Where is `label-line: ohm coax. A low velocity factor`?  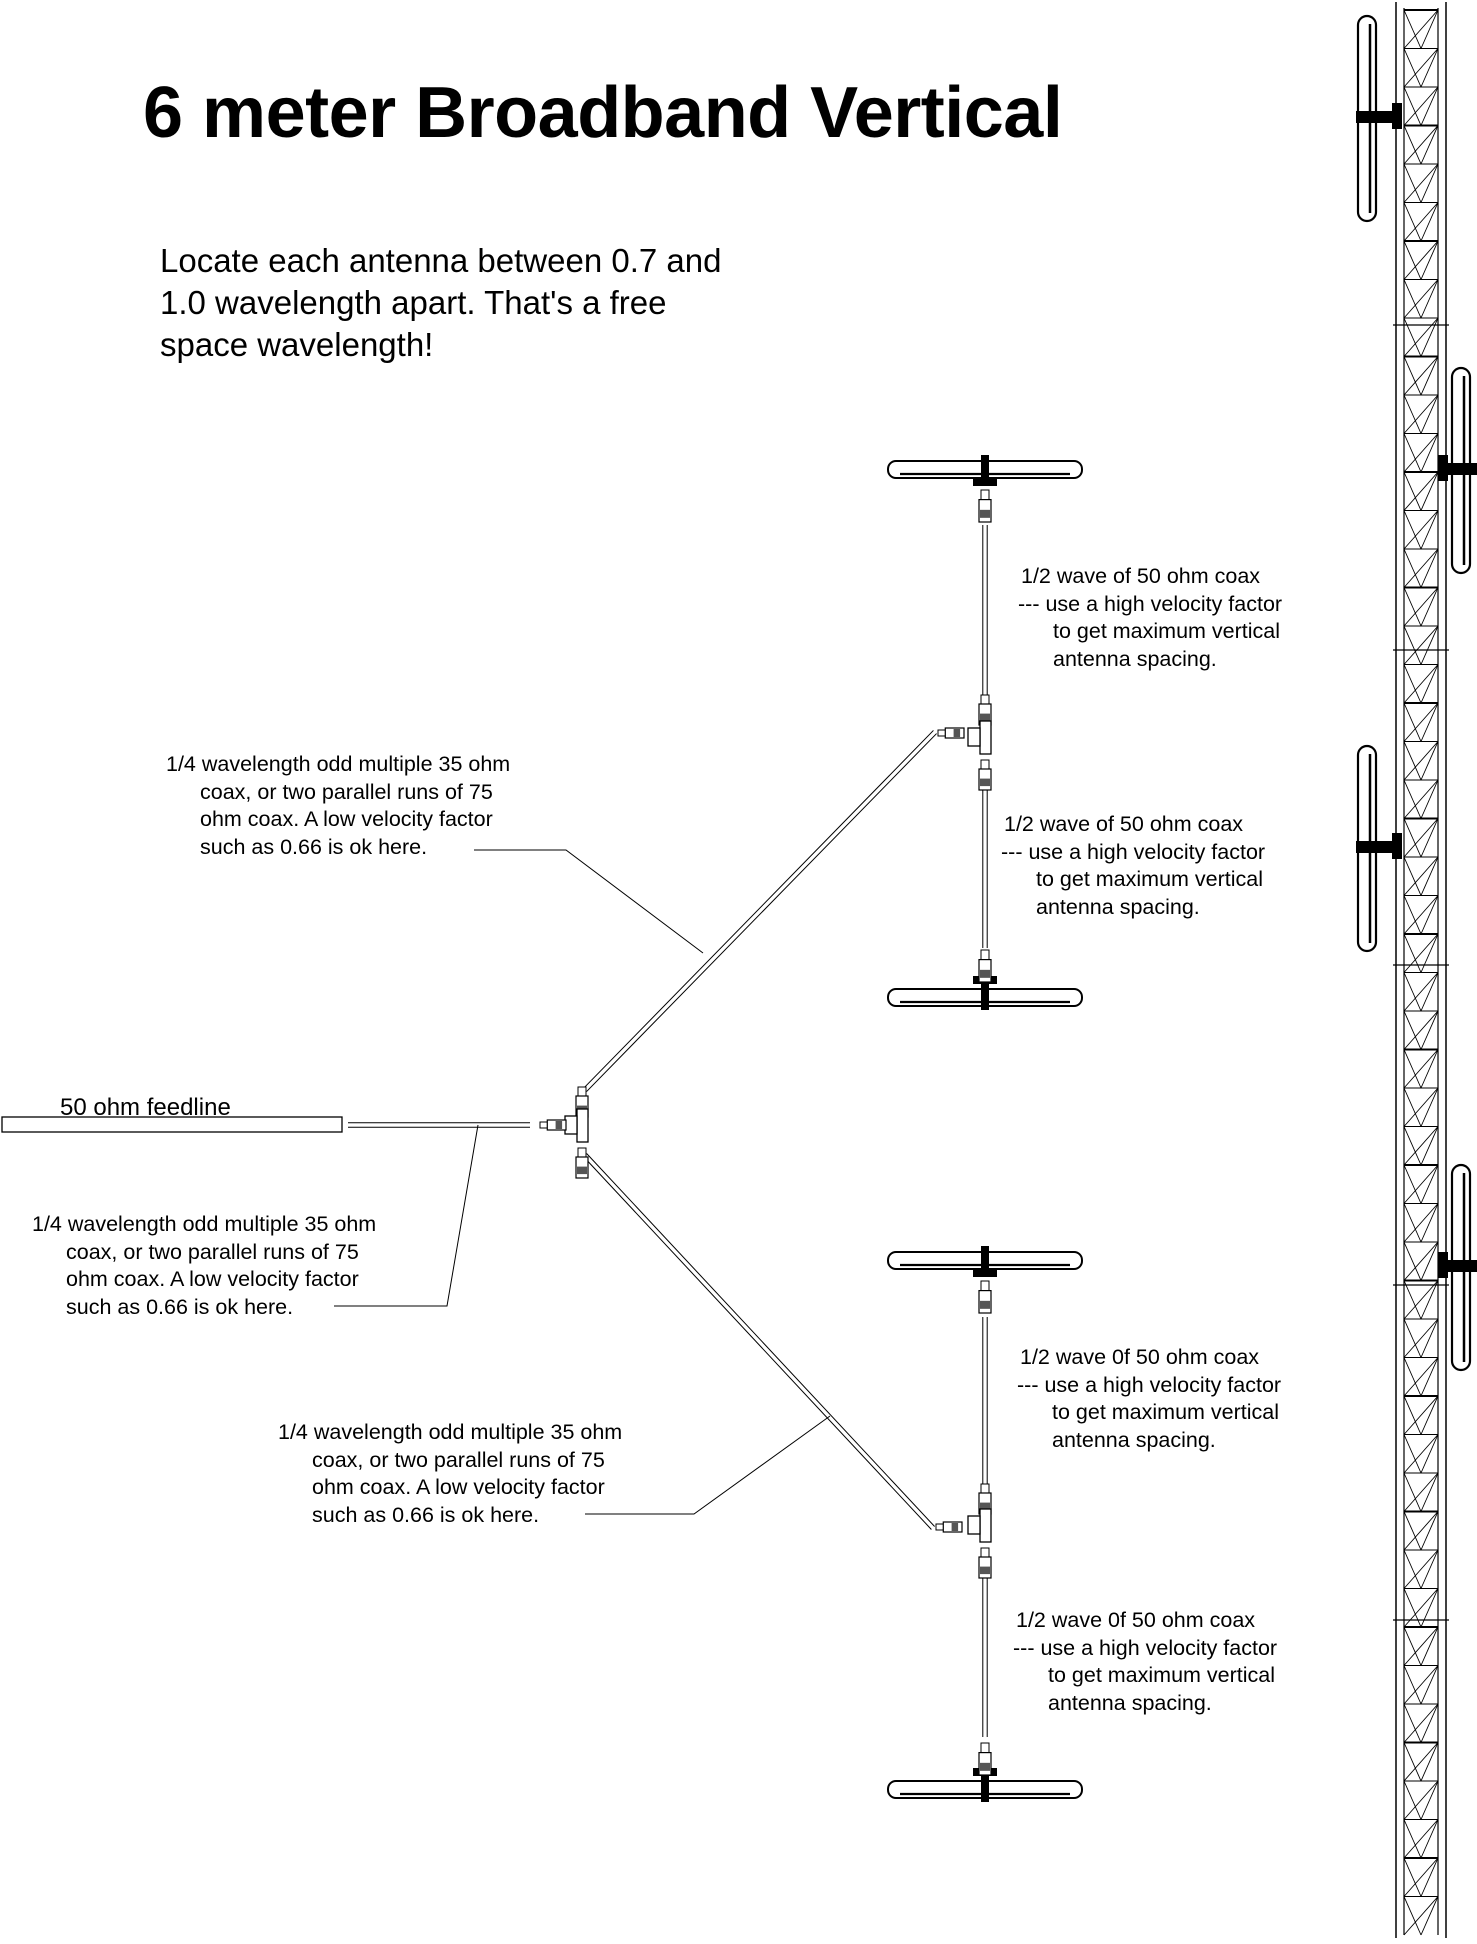 label-line: ohm coax. A low velocity factor is located at coordinates (458, 1487).